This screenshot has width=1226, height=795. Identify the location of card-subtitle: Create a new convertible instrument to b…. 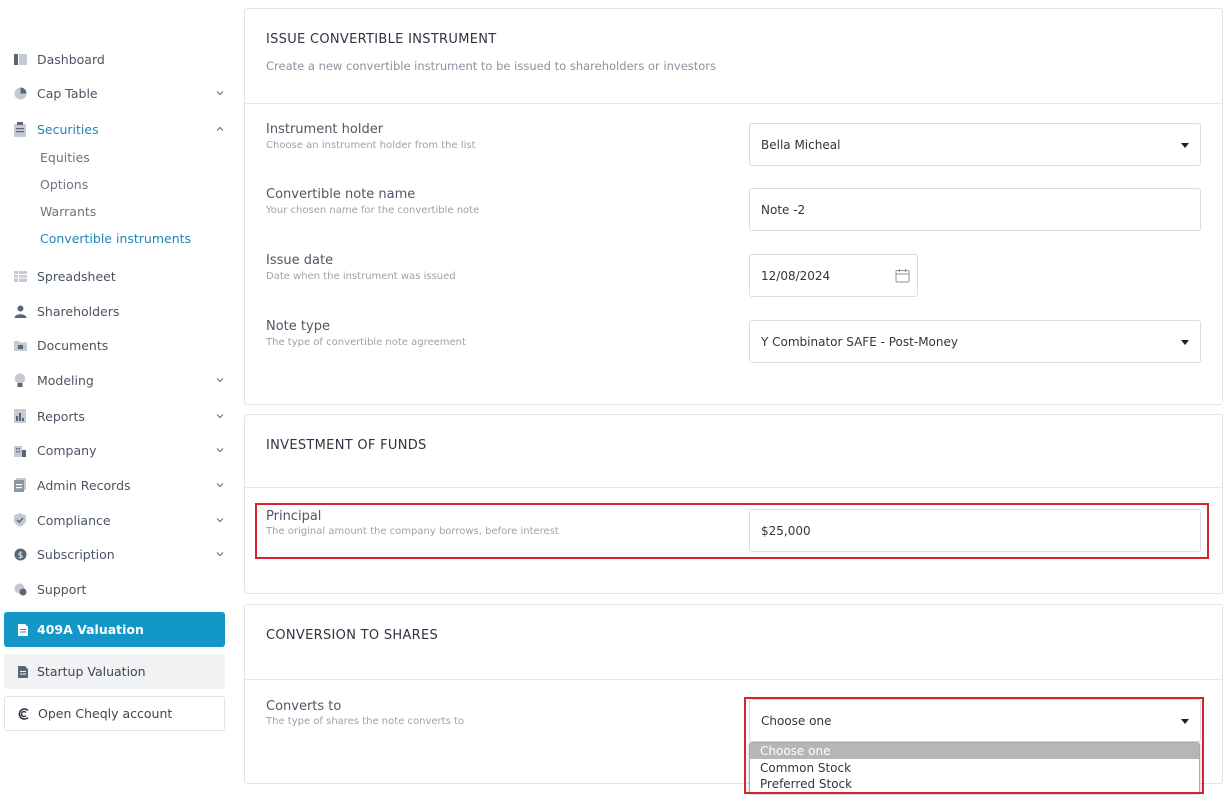
(491, 66).